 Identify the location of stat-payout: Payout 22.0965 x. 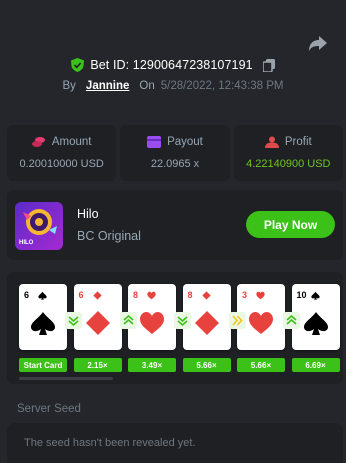
(175, 153).